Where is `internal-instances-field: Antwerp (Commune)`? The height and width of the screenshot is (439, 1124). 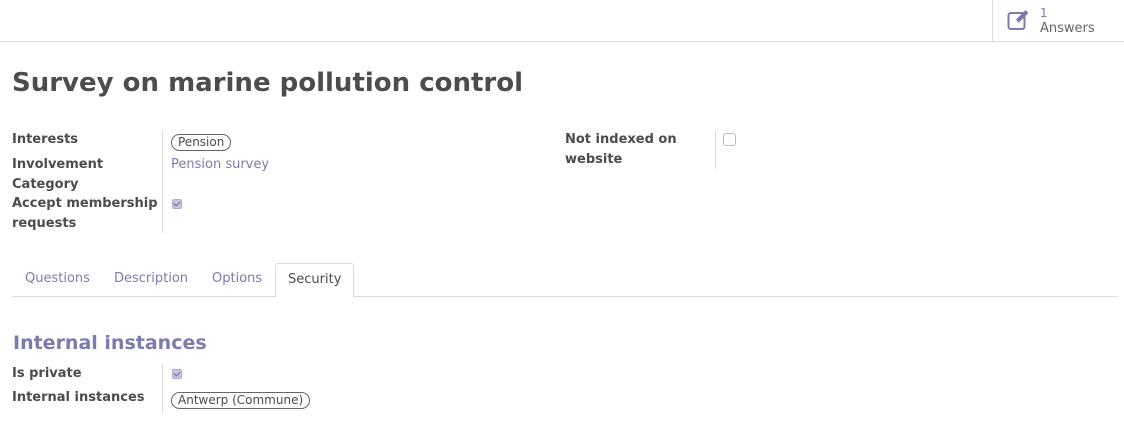 internal-instances-field: Antwerp (Commune) is located at coordinates (241, 399).